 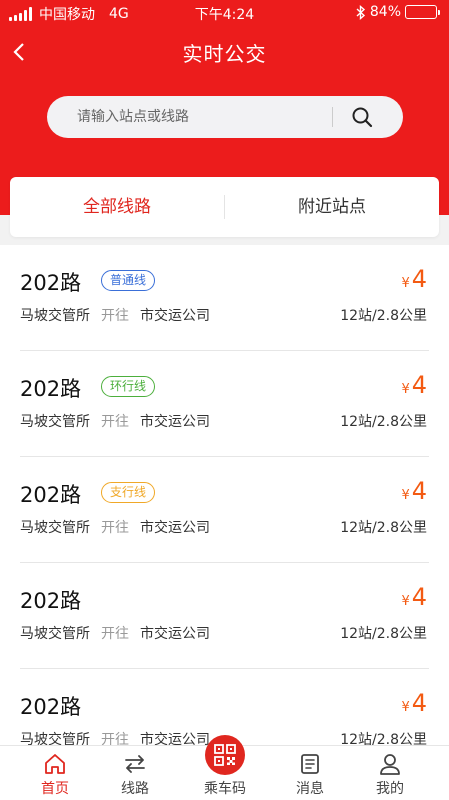 I want to click on bluetooth-icon, so click(x=360, y=12).